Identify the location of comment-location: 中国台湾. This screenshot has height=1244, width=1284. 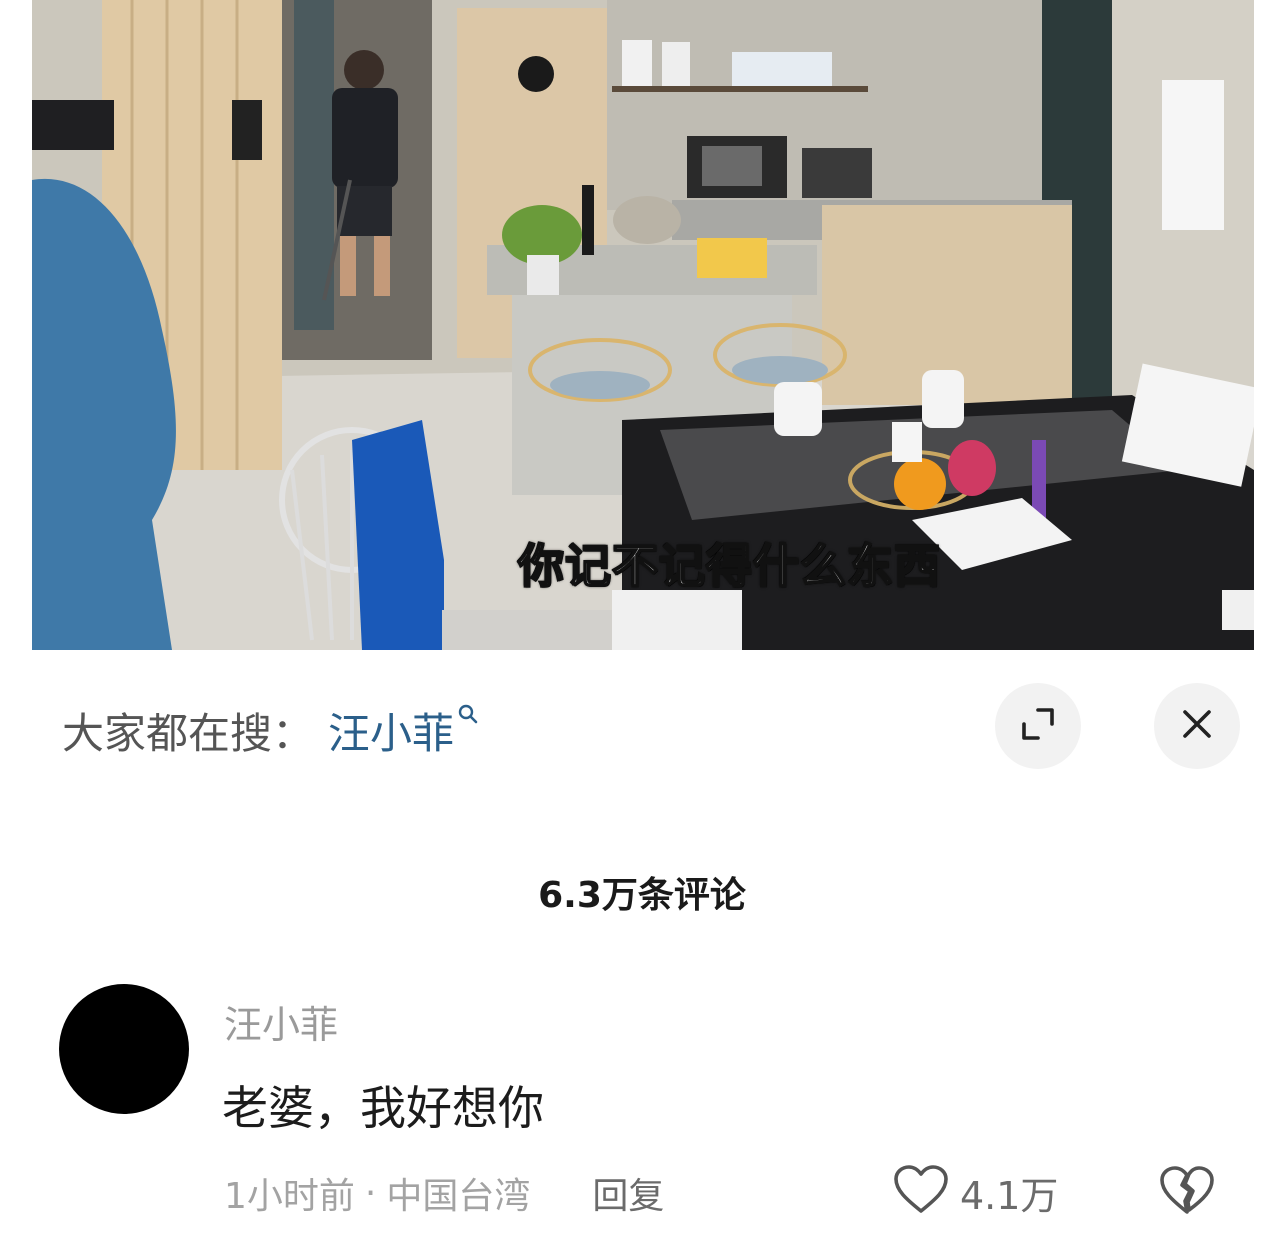
(458, 1196).